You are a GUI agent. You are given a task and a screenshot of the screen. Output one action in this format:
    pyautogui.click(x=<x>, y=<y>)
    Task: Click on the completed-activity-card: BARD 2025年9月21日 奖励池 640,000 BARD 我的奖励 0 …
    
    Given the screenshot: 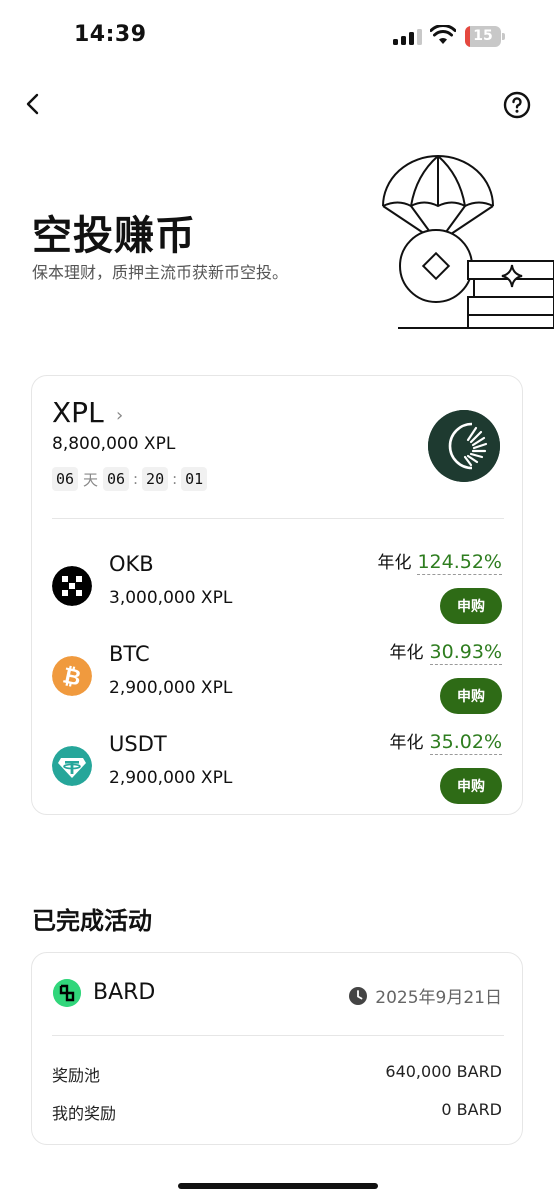 What is the action you would take?
    pyautogui.click(x=277, y=1048)
    